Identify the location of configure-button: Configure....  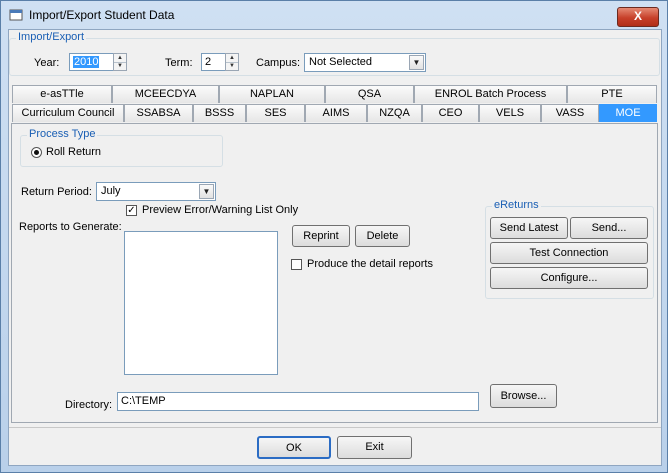
(569, 278).